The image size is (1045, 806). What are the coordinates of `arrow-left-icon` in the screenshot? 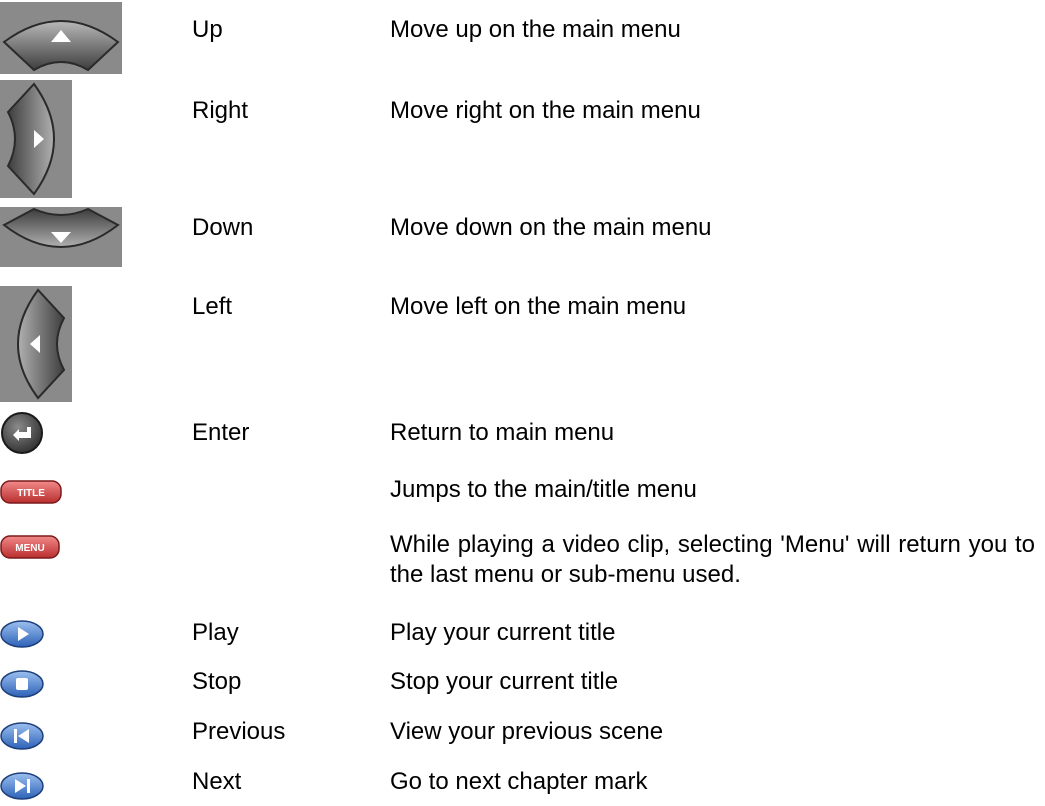 It's located at (36, 344).